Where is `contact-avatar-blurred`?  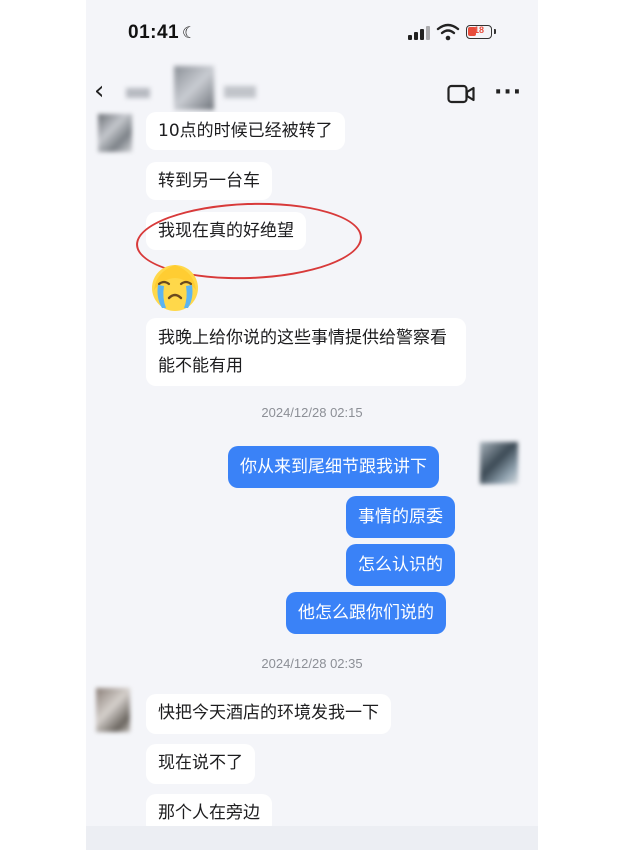 contact-avatar-blurred is located at coordinates (194, 88).